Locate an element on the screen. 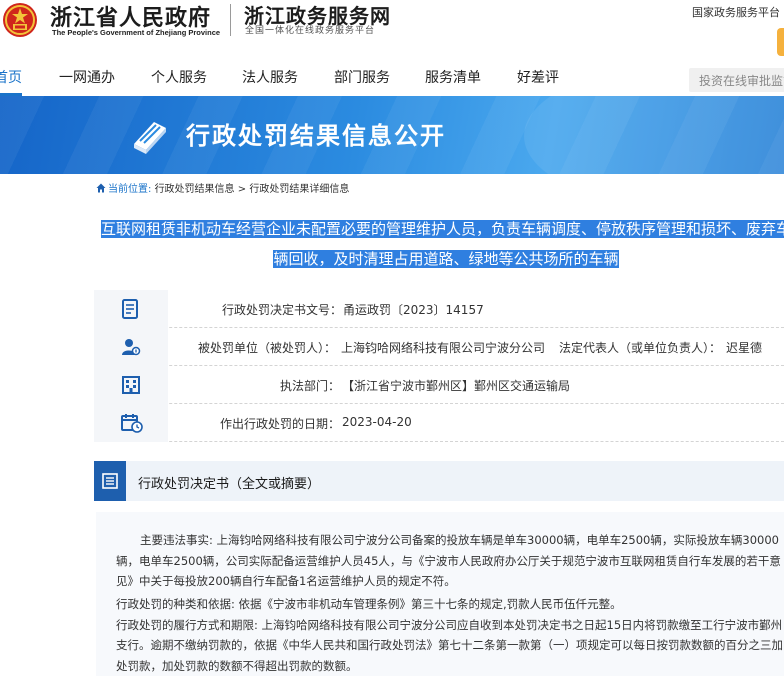  list-icon is located at coordinates (110, 481).